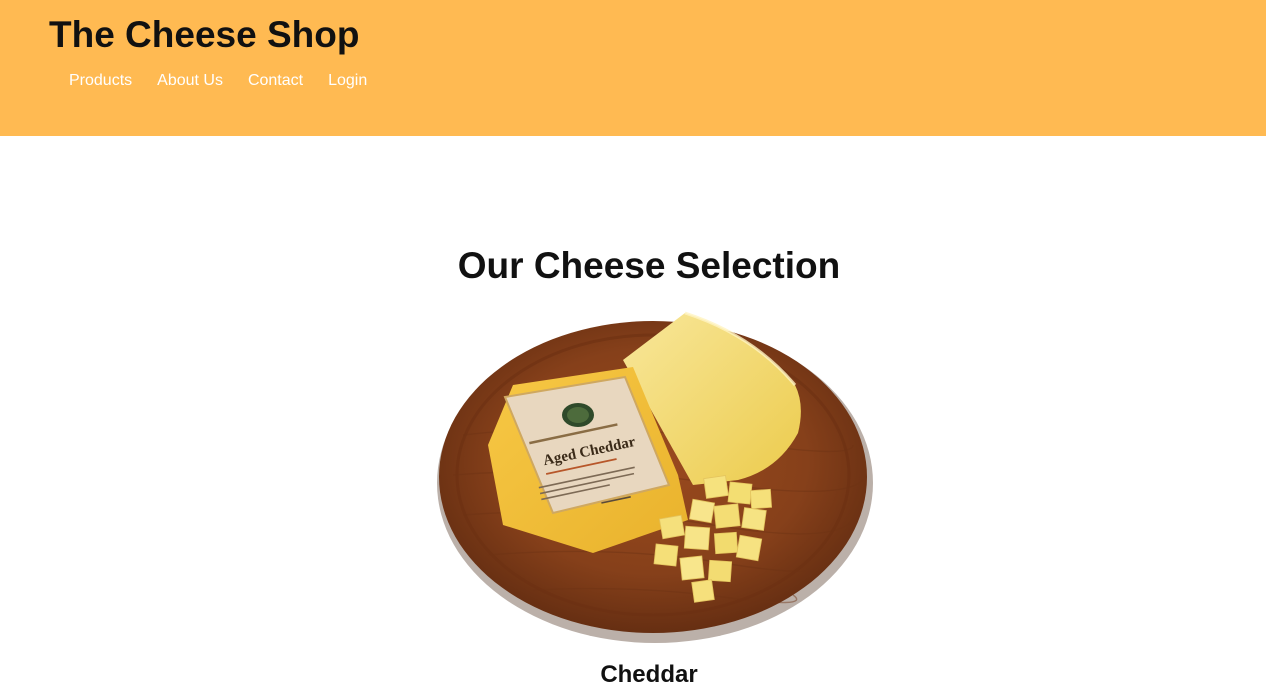 Image resolution: width=1266 pixels, height=691 pixels. What do you see at coordinates (204, 34) in the screenshot?
I see `site-title: The Cheese Shop` at bounding box center [204, 34].